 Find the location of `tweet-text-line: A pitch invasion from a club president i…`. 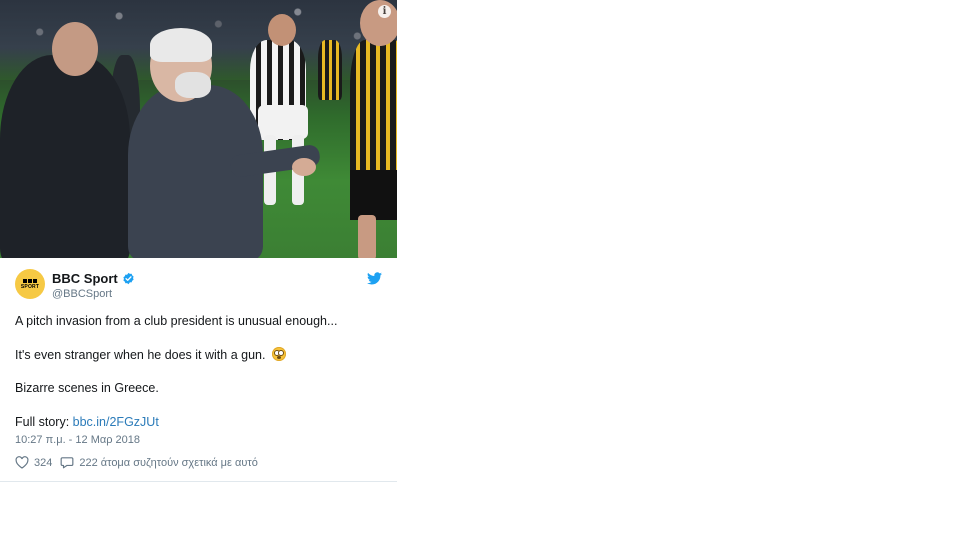

tweet-text-line: A pitch invasion from a club president i… is located at coordinates (176, 321).